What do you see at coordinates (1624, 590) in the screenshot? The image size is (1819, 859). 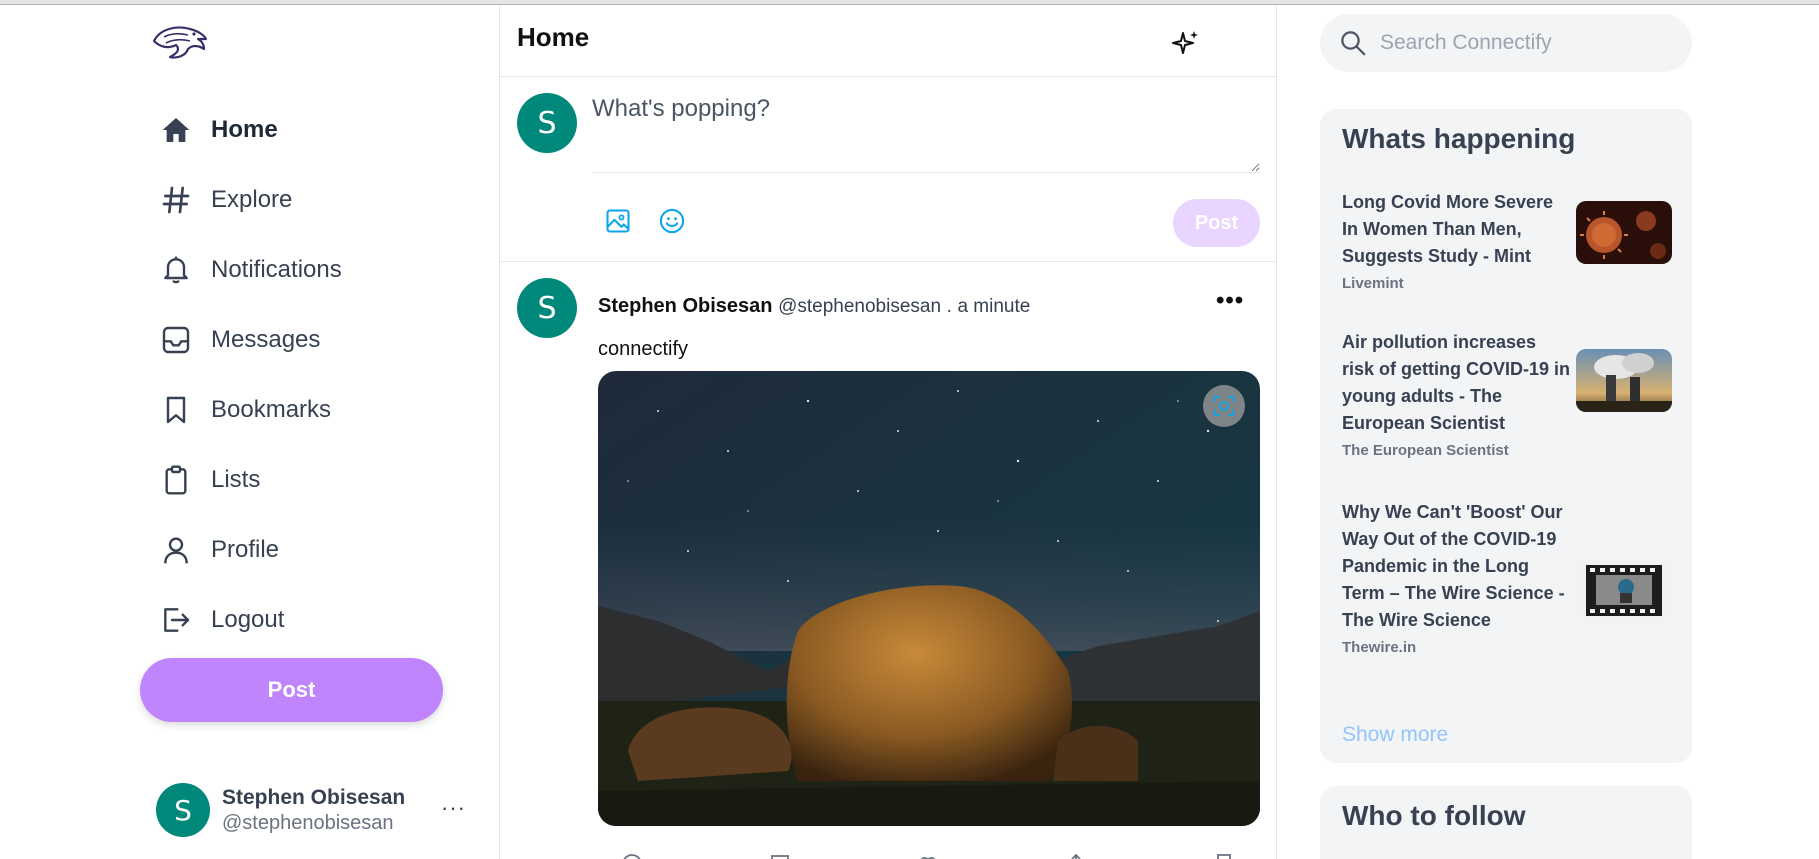 I see `film-strip-image-icon` at bounding box center [1624, 590].